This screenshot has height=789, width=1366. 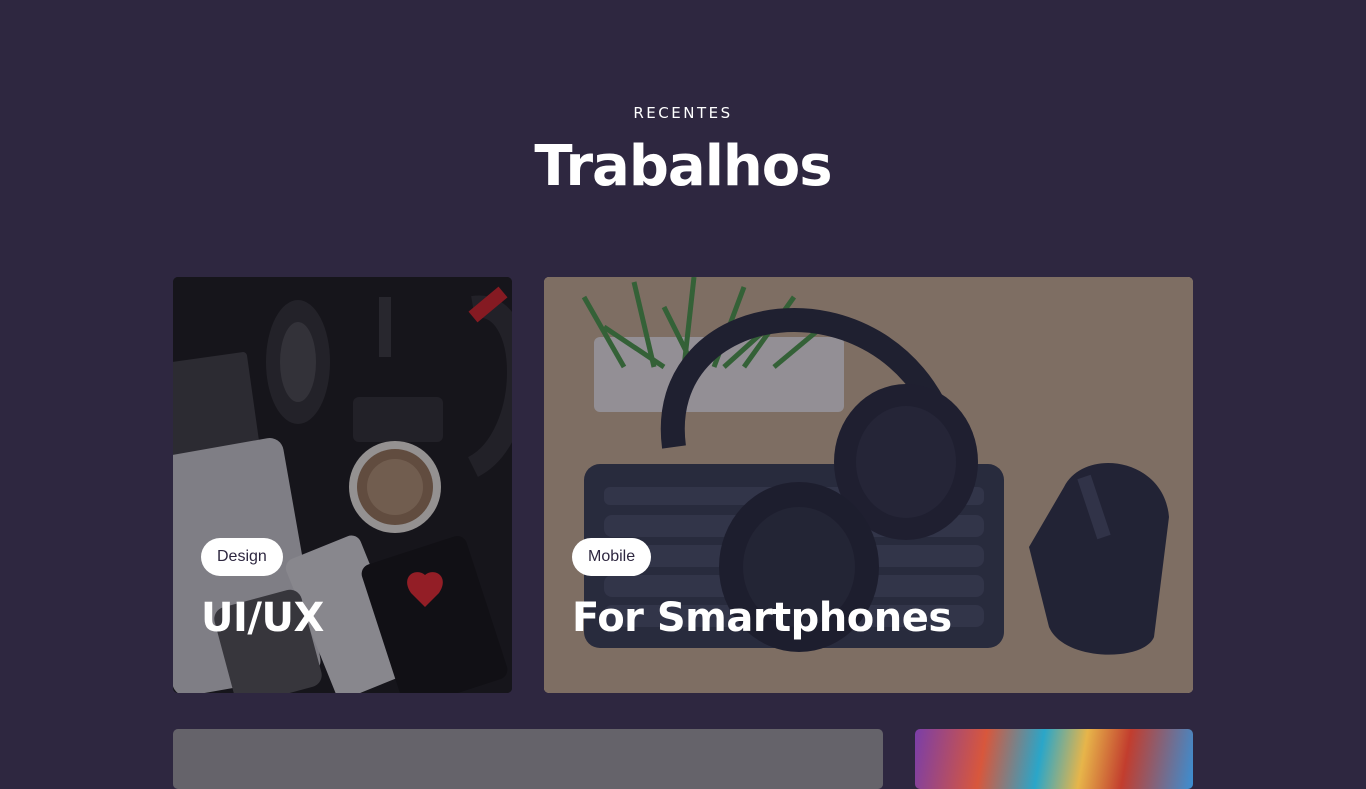 I want to click on card-title: For Smartphones, so click(x=762, y=618).